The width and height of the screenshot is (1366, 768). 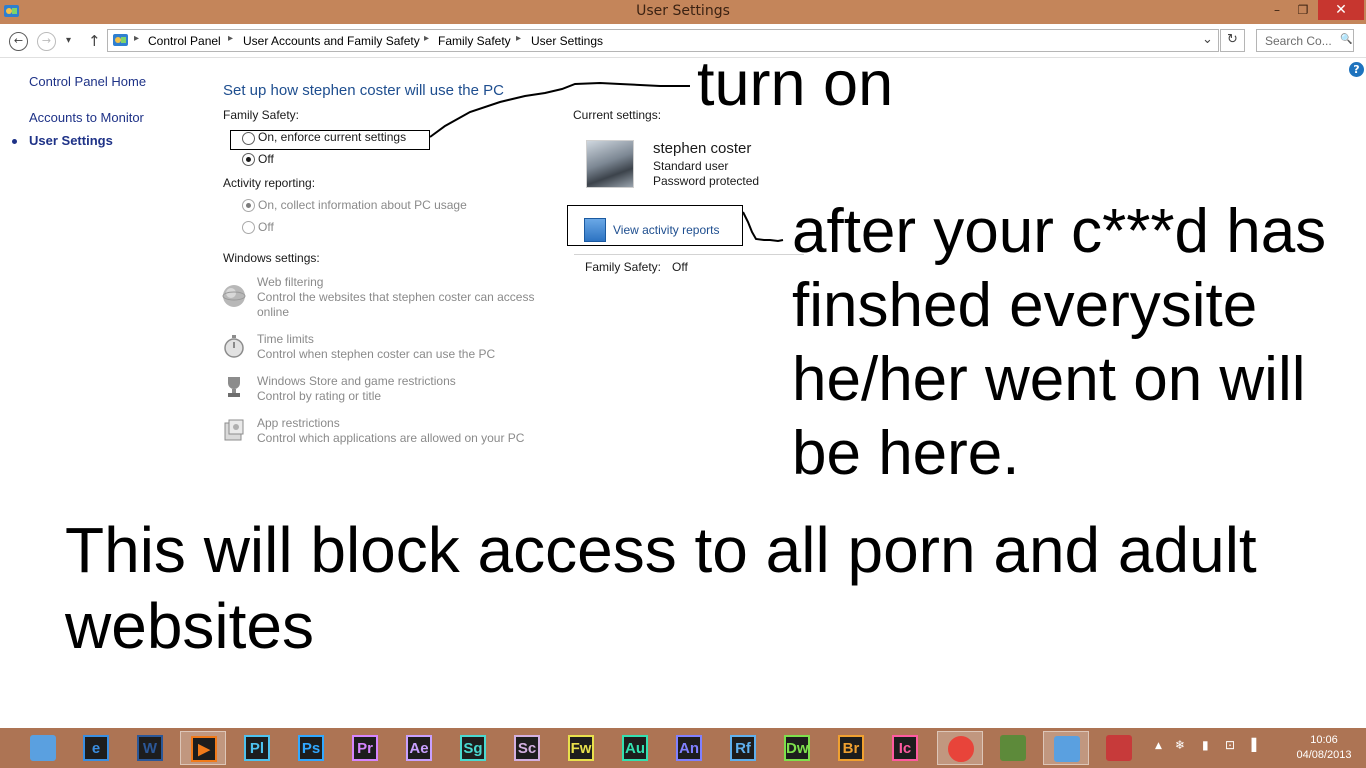 I want to click on control-panel-app-icon, so click(x=43, y=748).